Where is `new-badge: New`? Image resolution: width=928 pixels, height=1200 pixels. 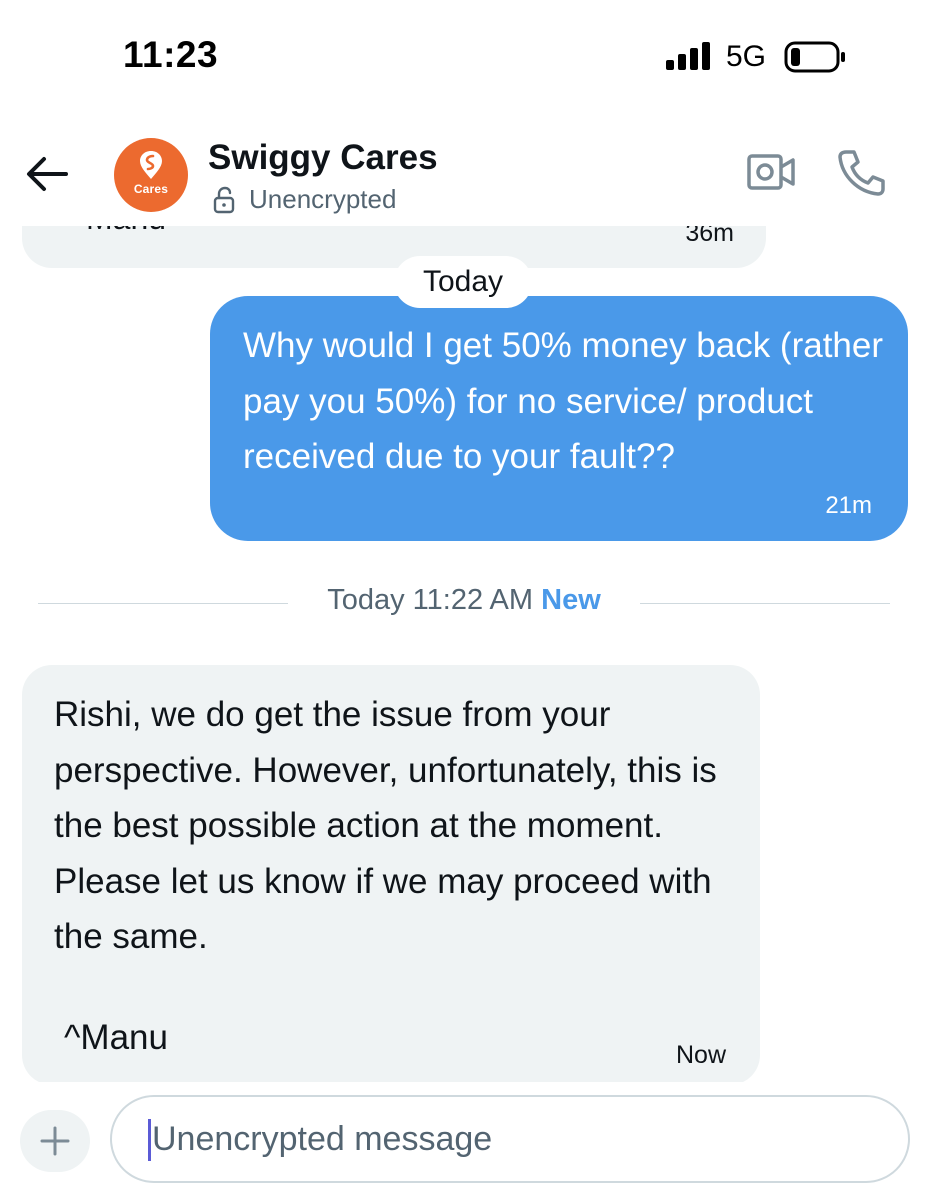
new-badge: New is located at coordinates (571, 600).